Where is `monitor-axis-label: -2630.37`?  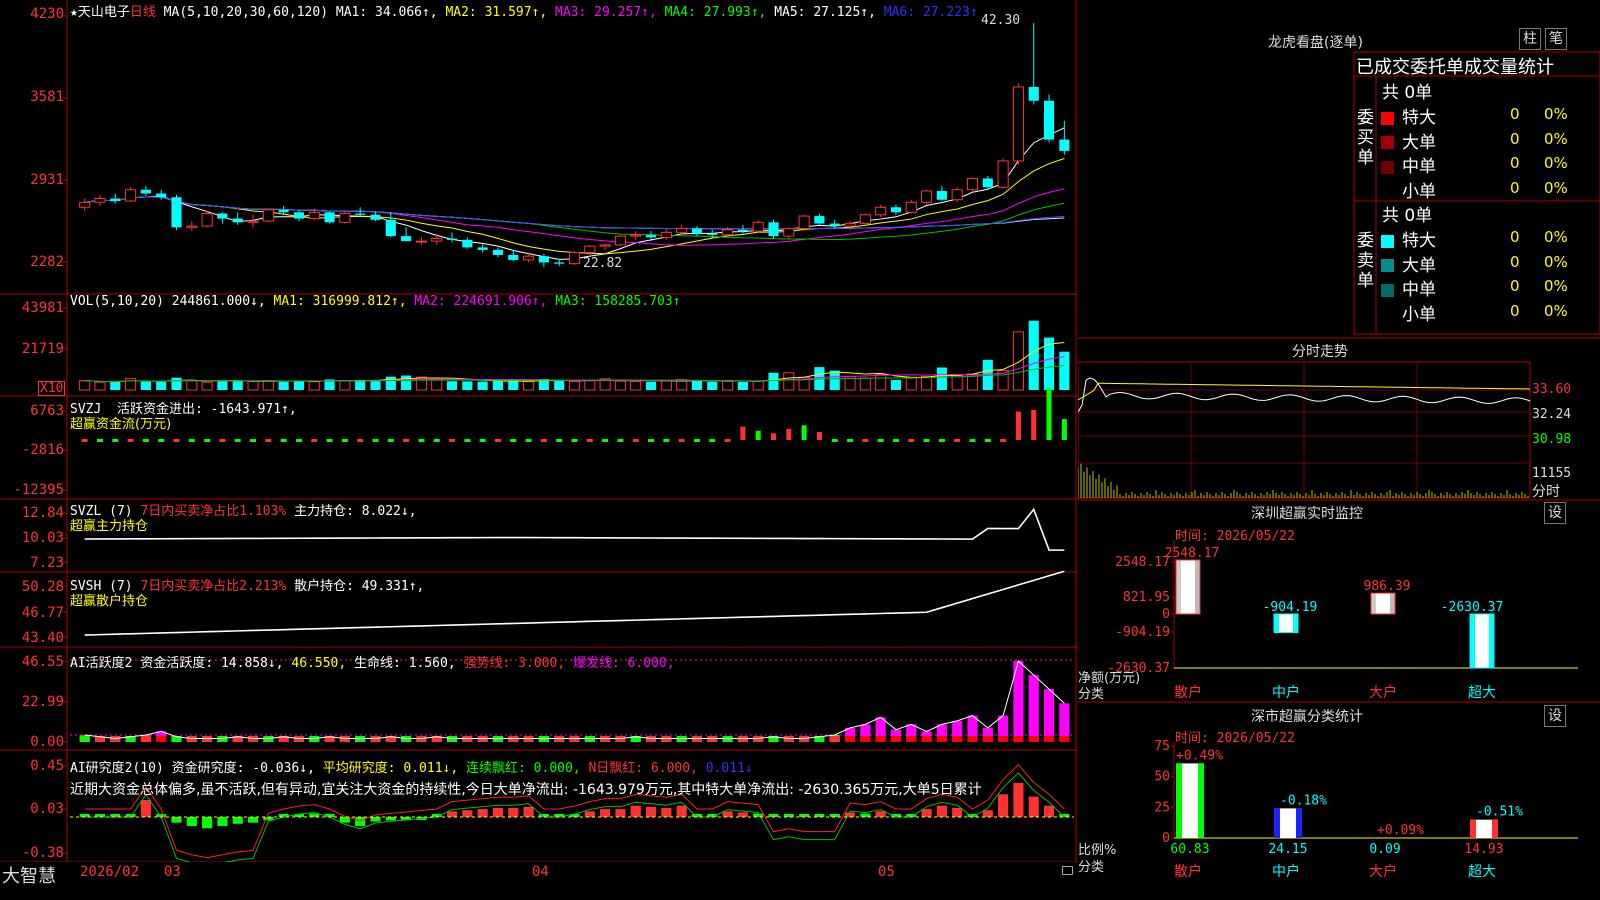 monitor-axis-label: -2630.37 is located at coordinates (1138, 668).